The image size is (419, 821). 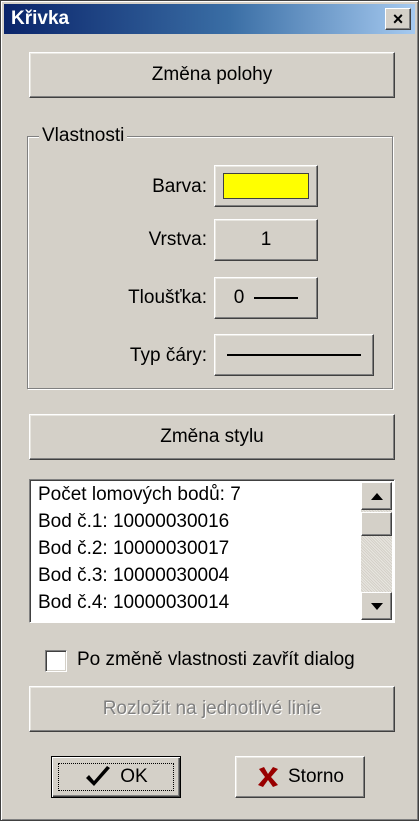 I want to click on decompose-label: Rozložit na jednotlivé linie, so click(x=212, y=708).